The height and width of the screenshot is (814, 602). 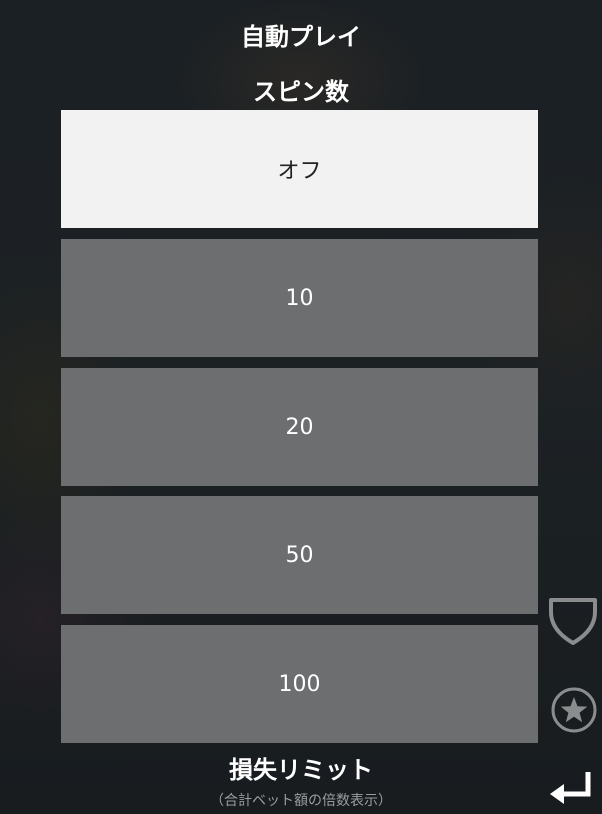 I want to click on spin-option-label: 10, so click(x=299, y=298).